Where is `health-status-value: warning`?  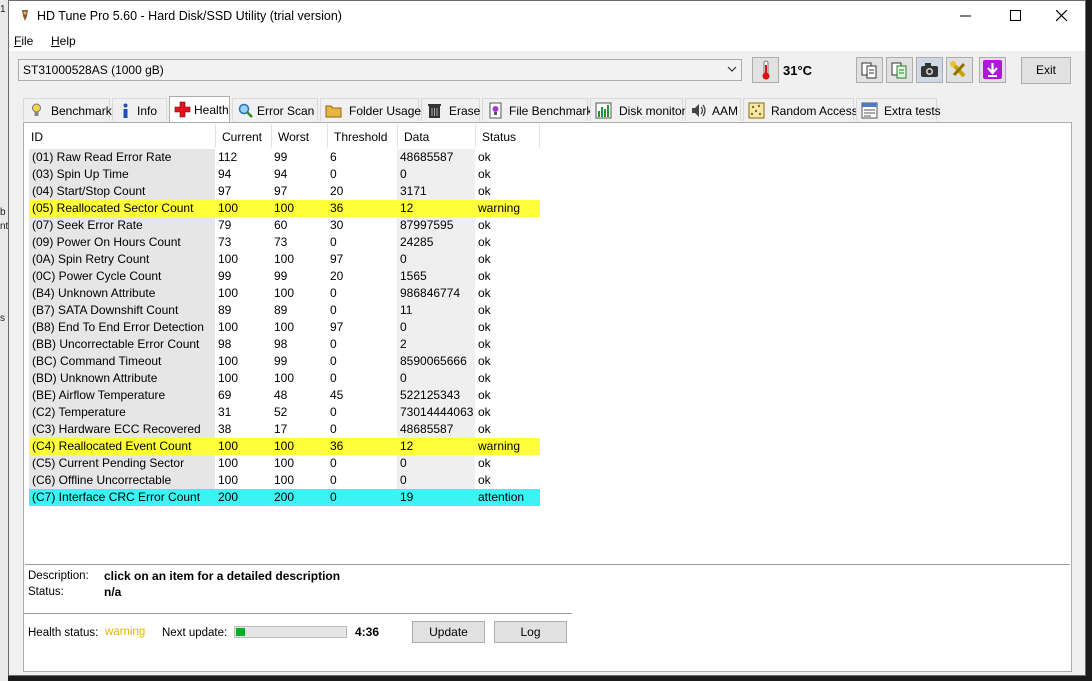 health-status-value: warning is located at coordinates (125, 632).